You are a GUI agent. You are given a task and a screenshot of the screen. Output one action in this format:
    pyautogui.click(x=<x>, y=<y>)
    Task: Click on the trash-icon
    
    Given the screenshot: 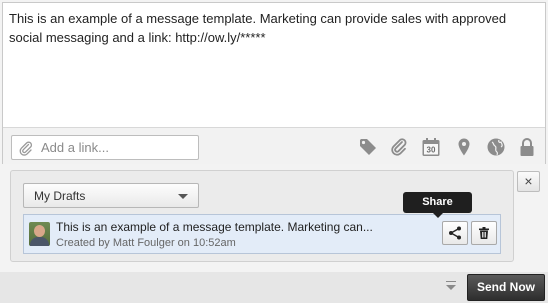 What is the action you would take?
    pyautogui.click(x=484, y=233)
    